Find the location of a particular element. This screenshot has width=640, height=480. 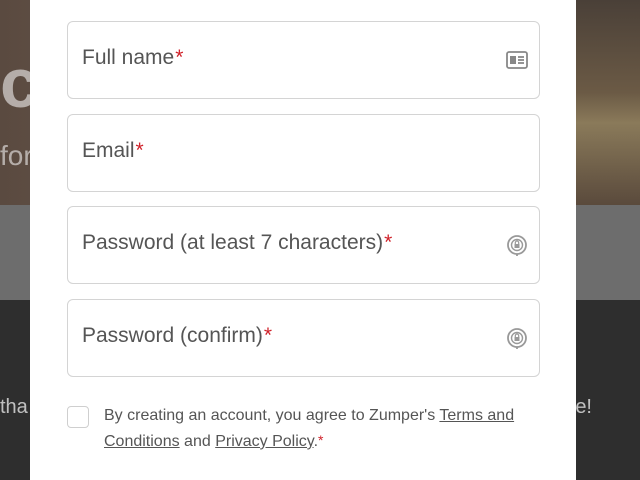

hero-image-right is located at coordinates (605, 102).